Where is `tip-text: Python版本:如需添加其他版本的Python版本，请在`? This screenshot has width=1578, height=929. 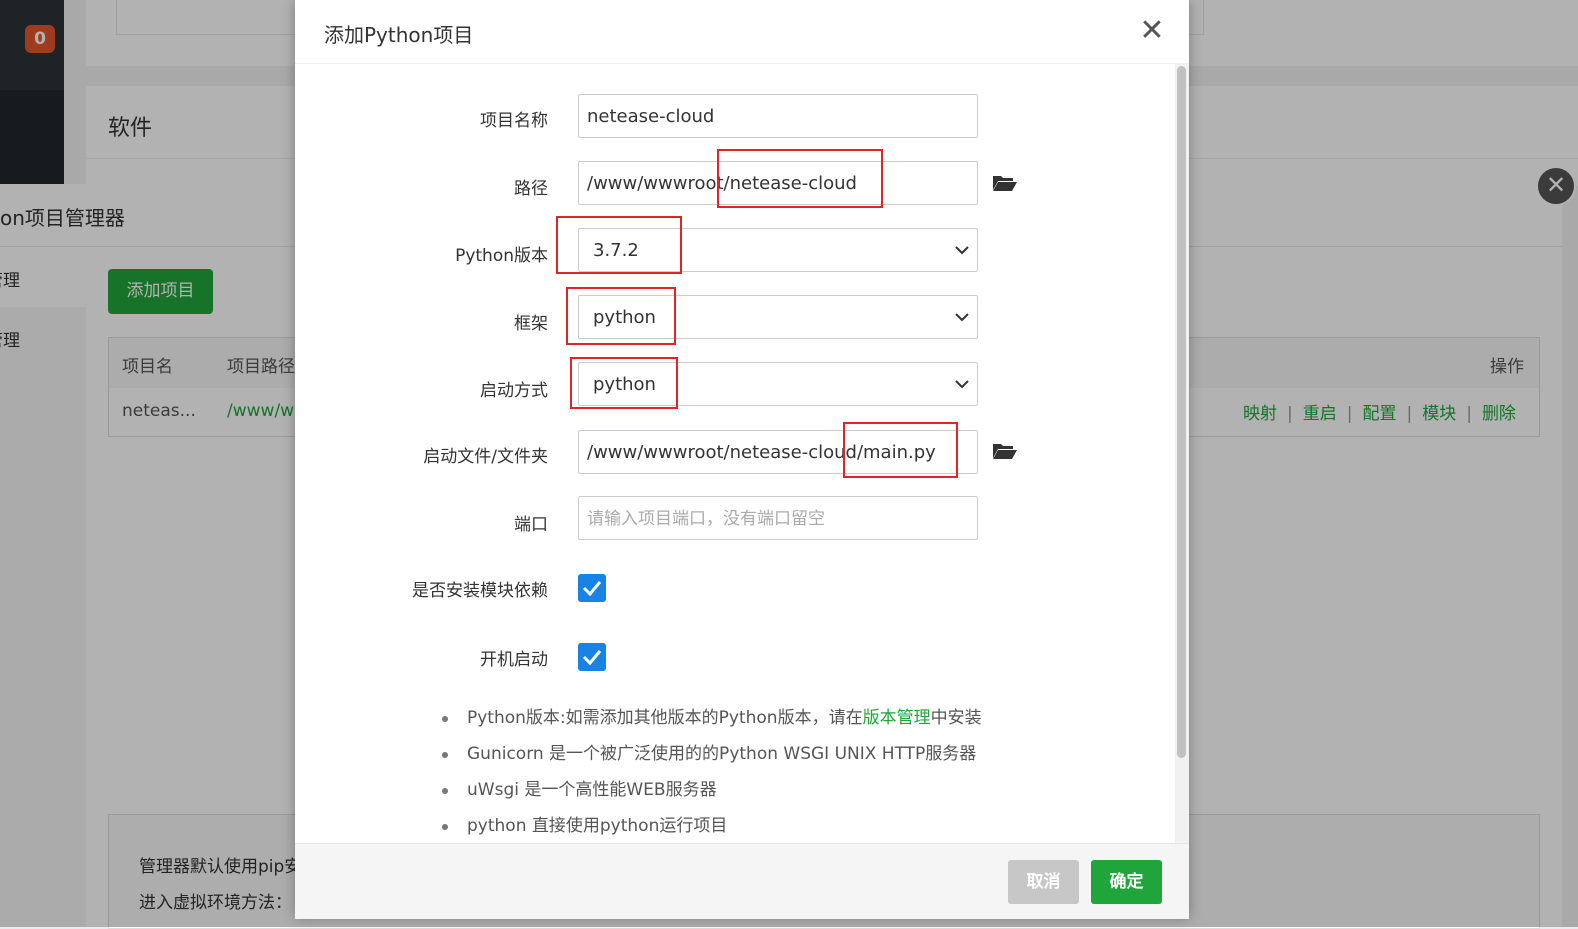
tip-text: Python版本:如需添加其他版本的Python版本，请在 is located at coordinates (665, 718).